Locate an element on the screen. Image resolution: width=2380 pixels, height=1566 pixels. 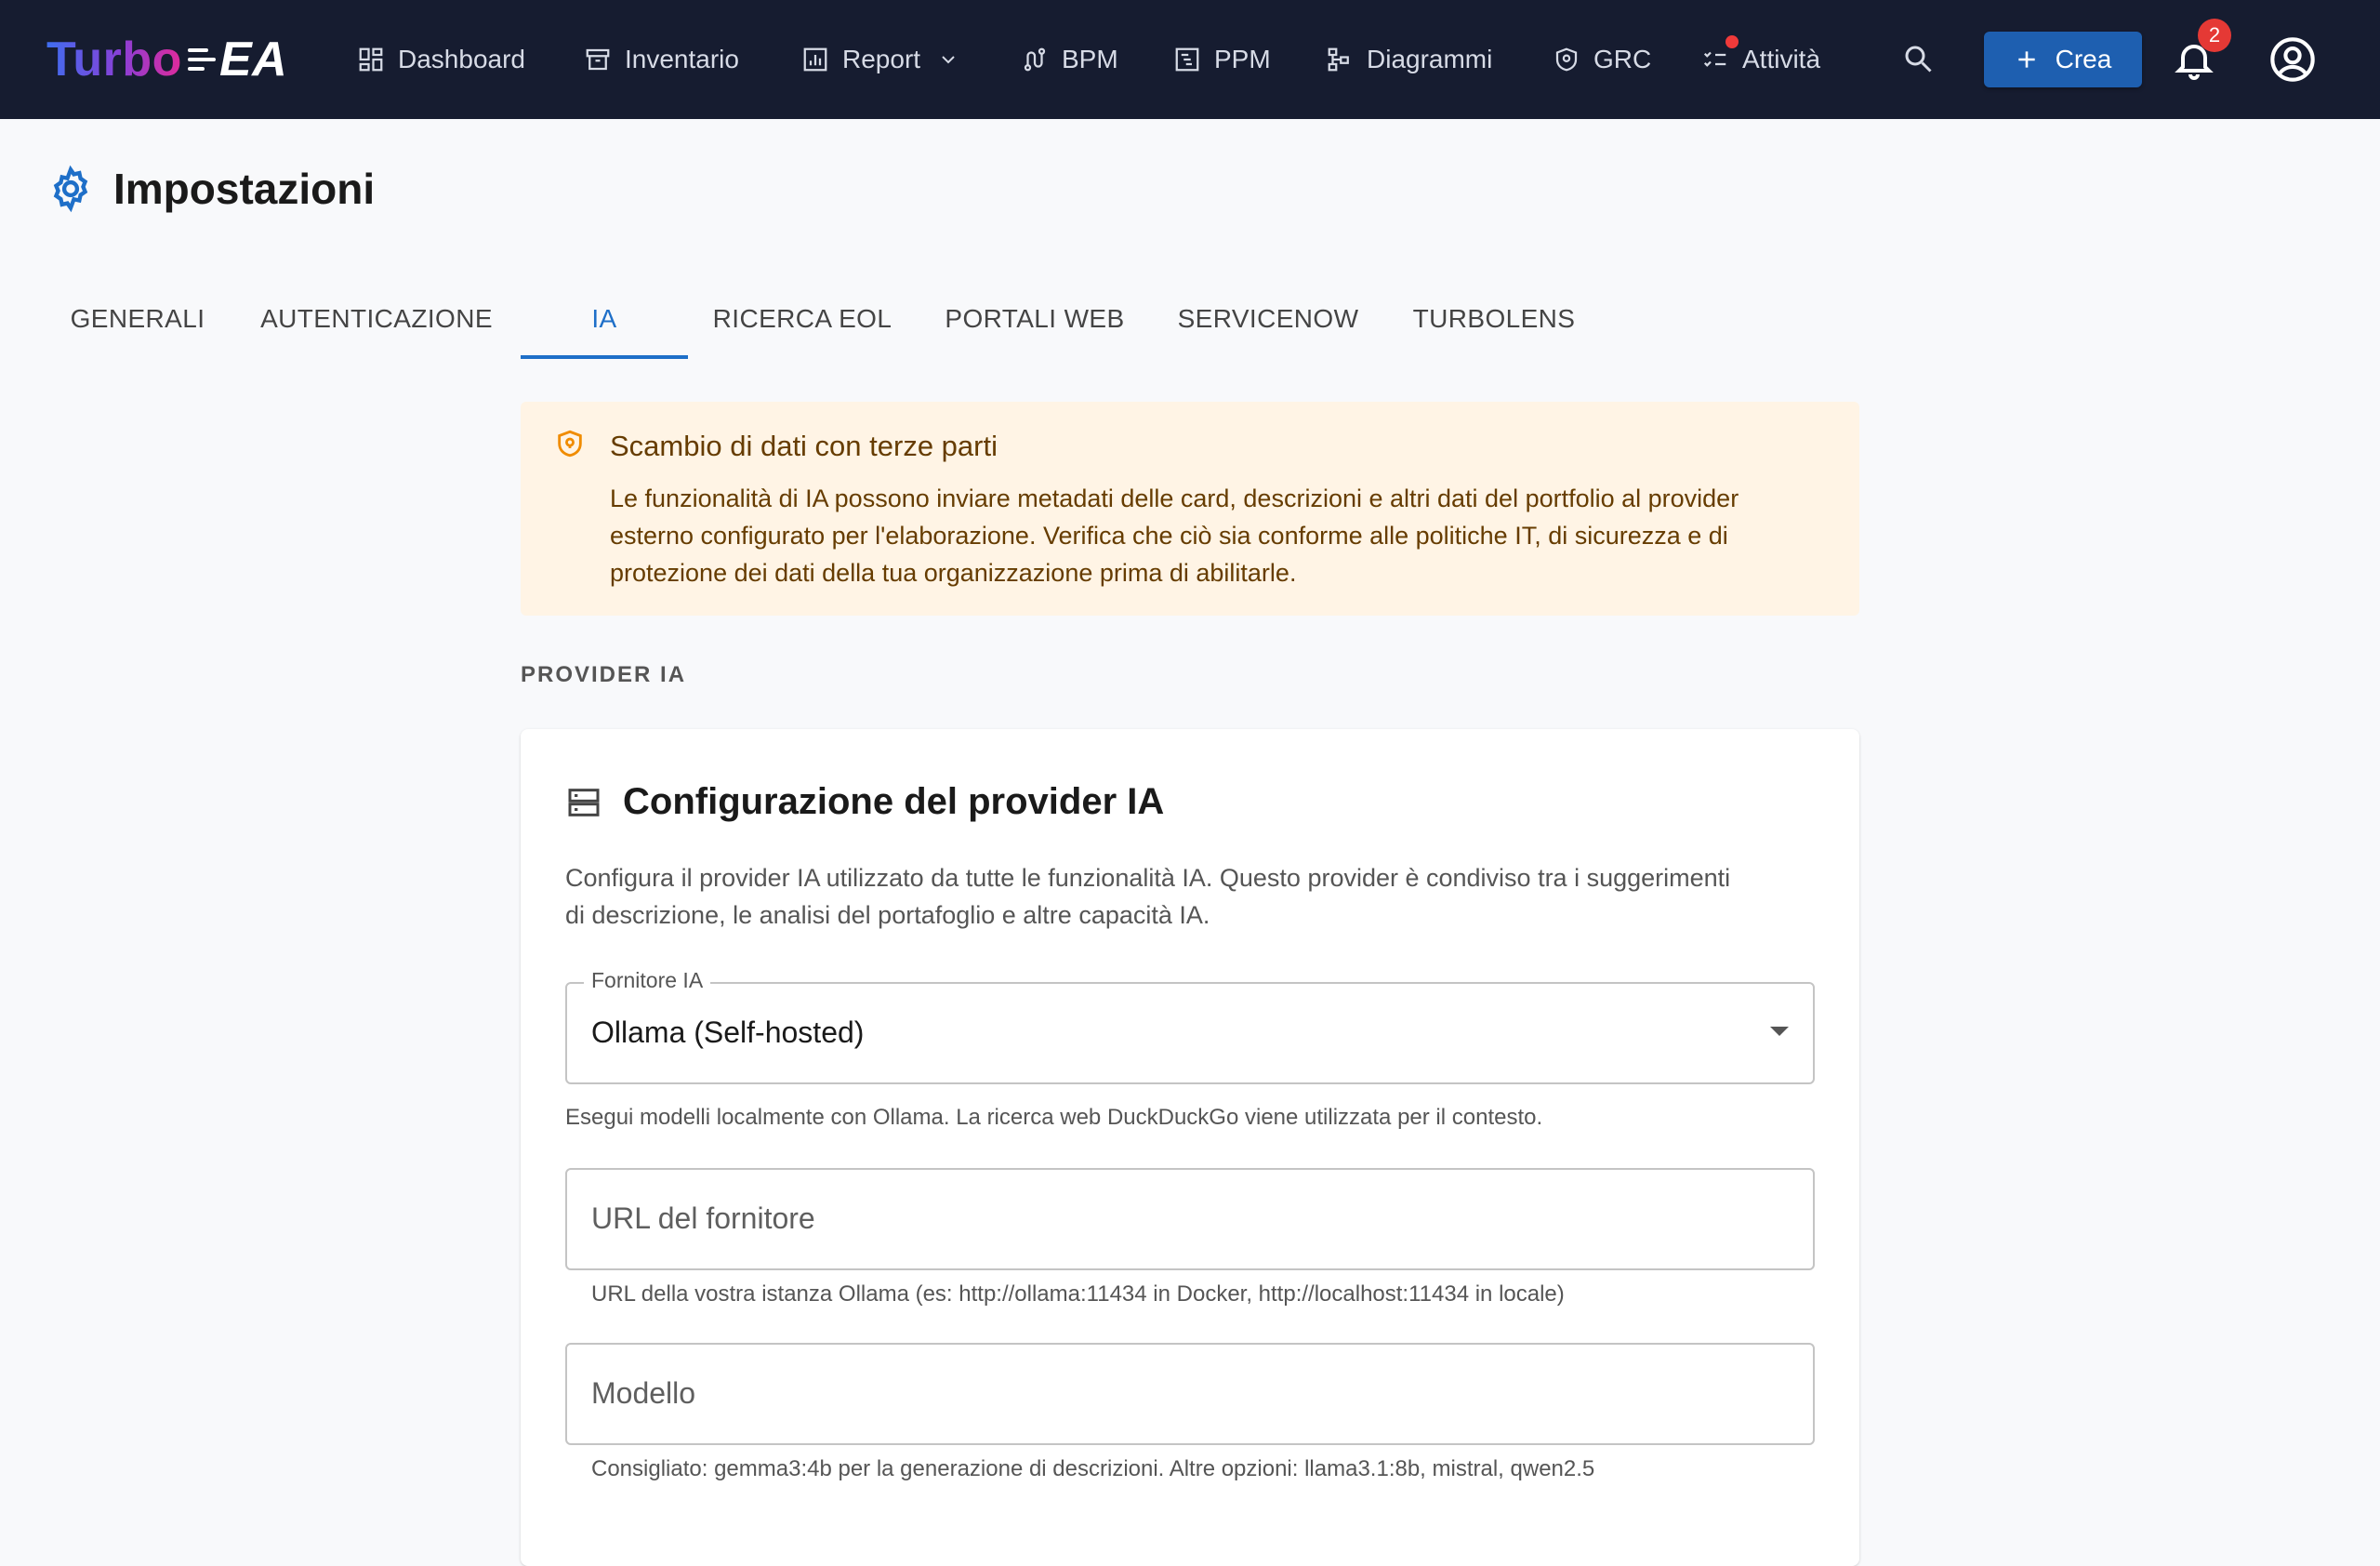
archive-icon is located at coordinates (598, 59).